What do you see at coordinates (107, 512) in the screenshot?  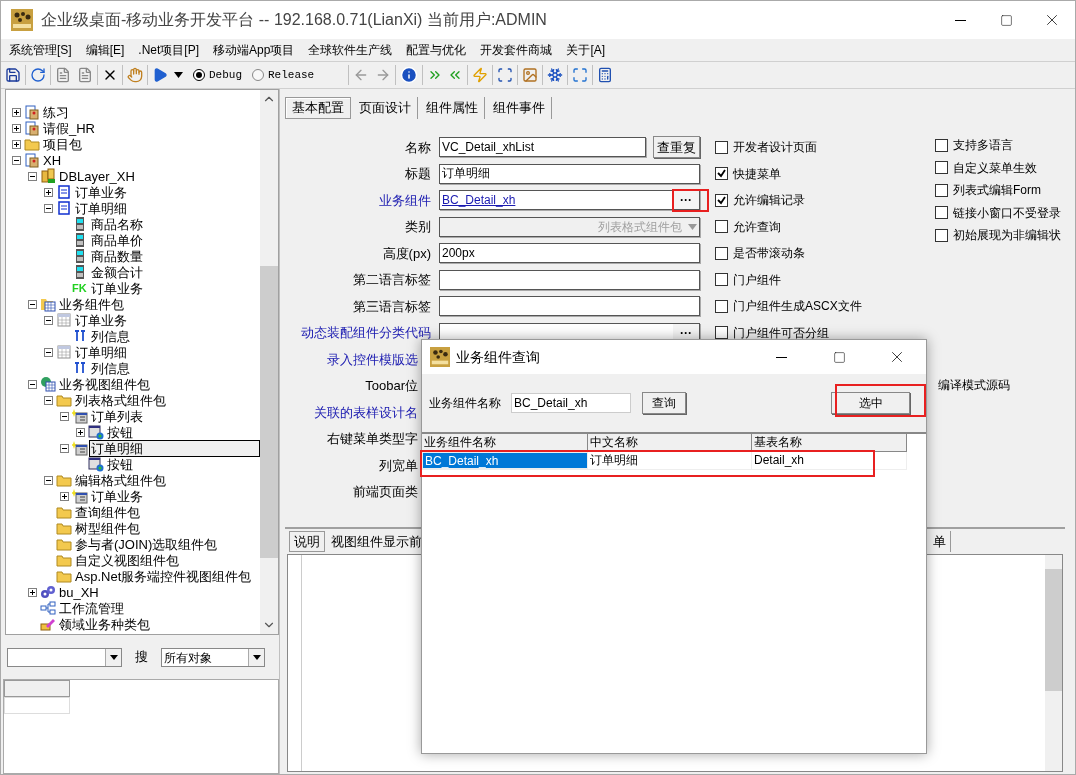 I see `tree-item: 查询组件包` at bounding box center [107, 512].